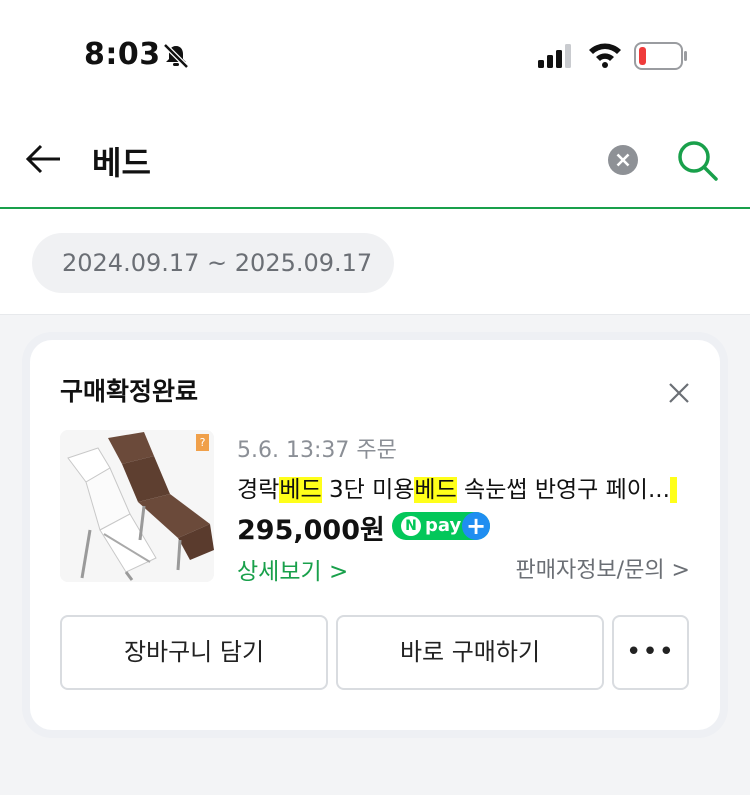 The width and height of the screenshot is (750, 795). Describe the element at coordinates (292, 569) in the screenshot. I see `detail-link: 상세보기 >` at that location.